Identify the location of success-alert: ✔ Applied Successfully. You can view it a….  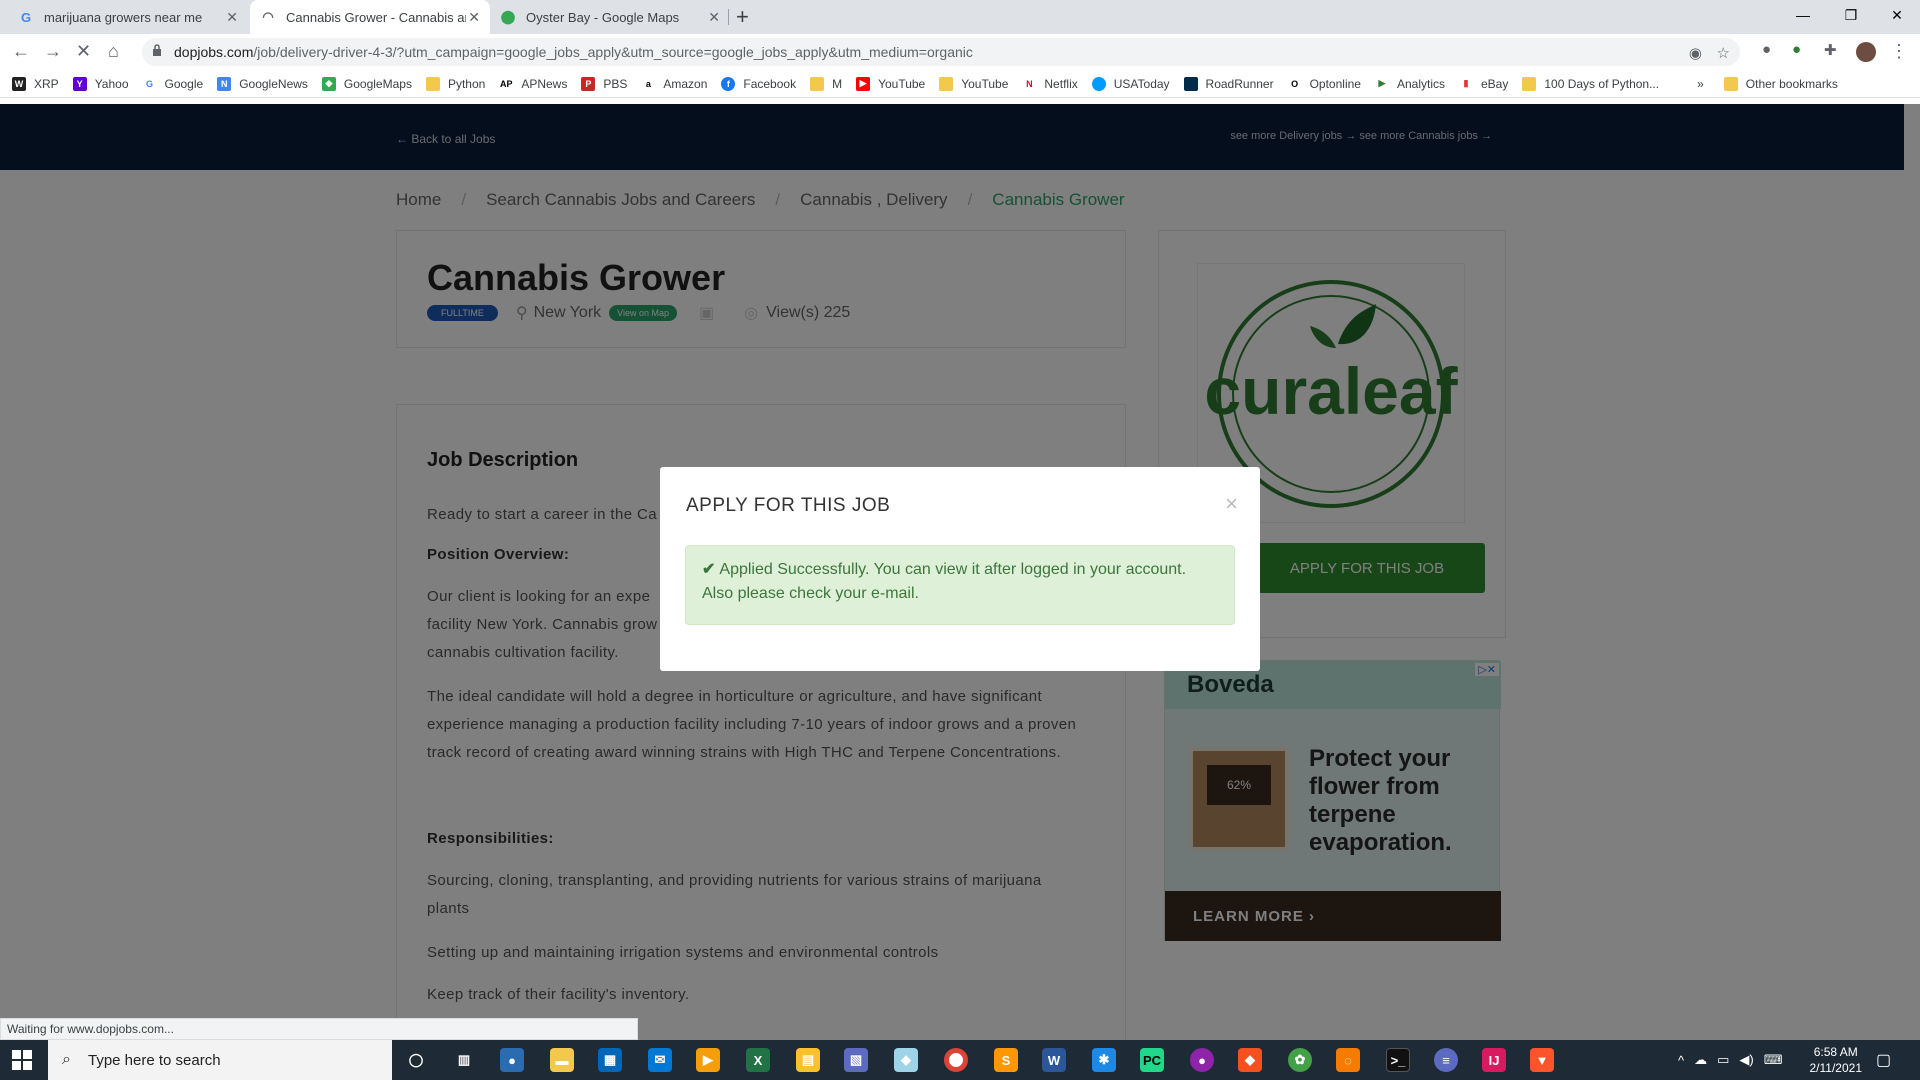
(960, 585).